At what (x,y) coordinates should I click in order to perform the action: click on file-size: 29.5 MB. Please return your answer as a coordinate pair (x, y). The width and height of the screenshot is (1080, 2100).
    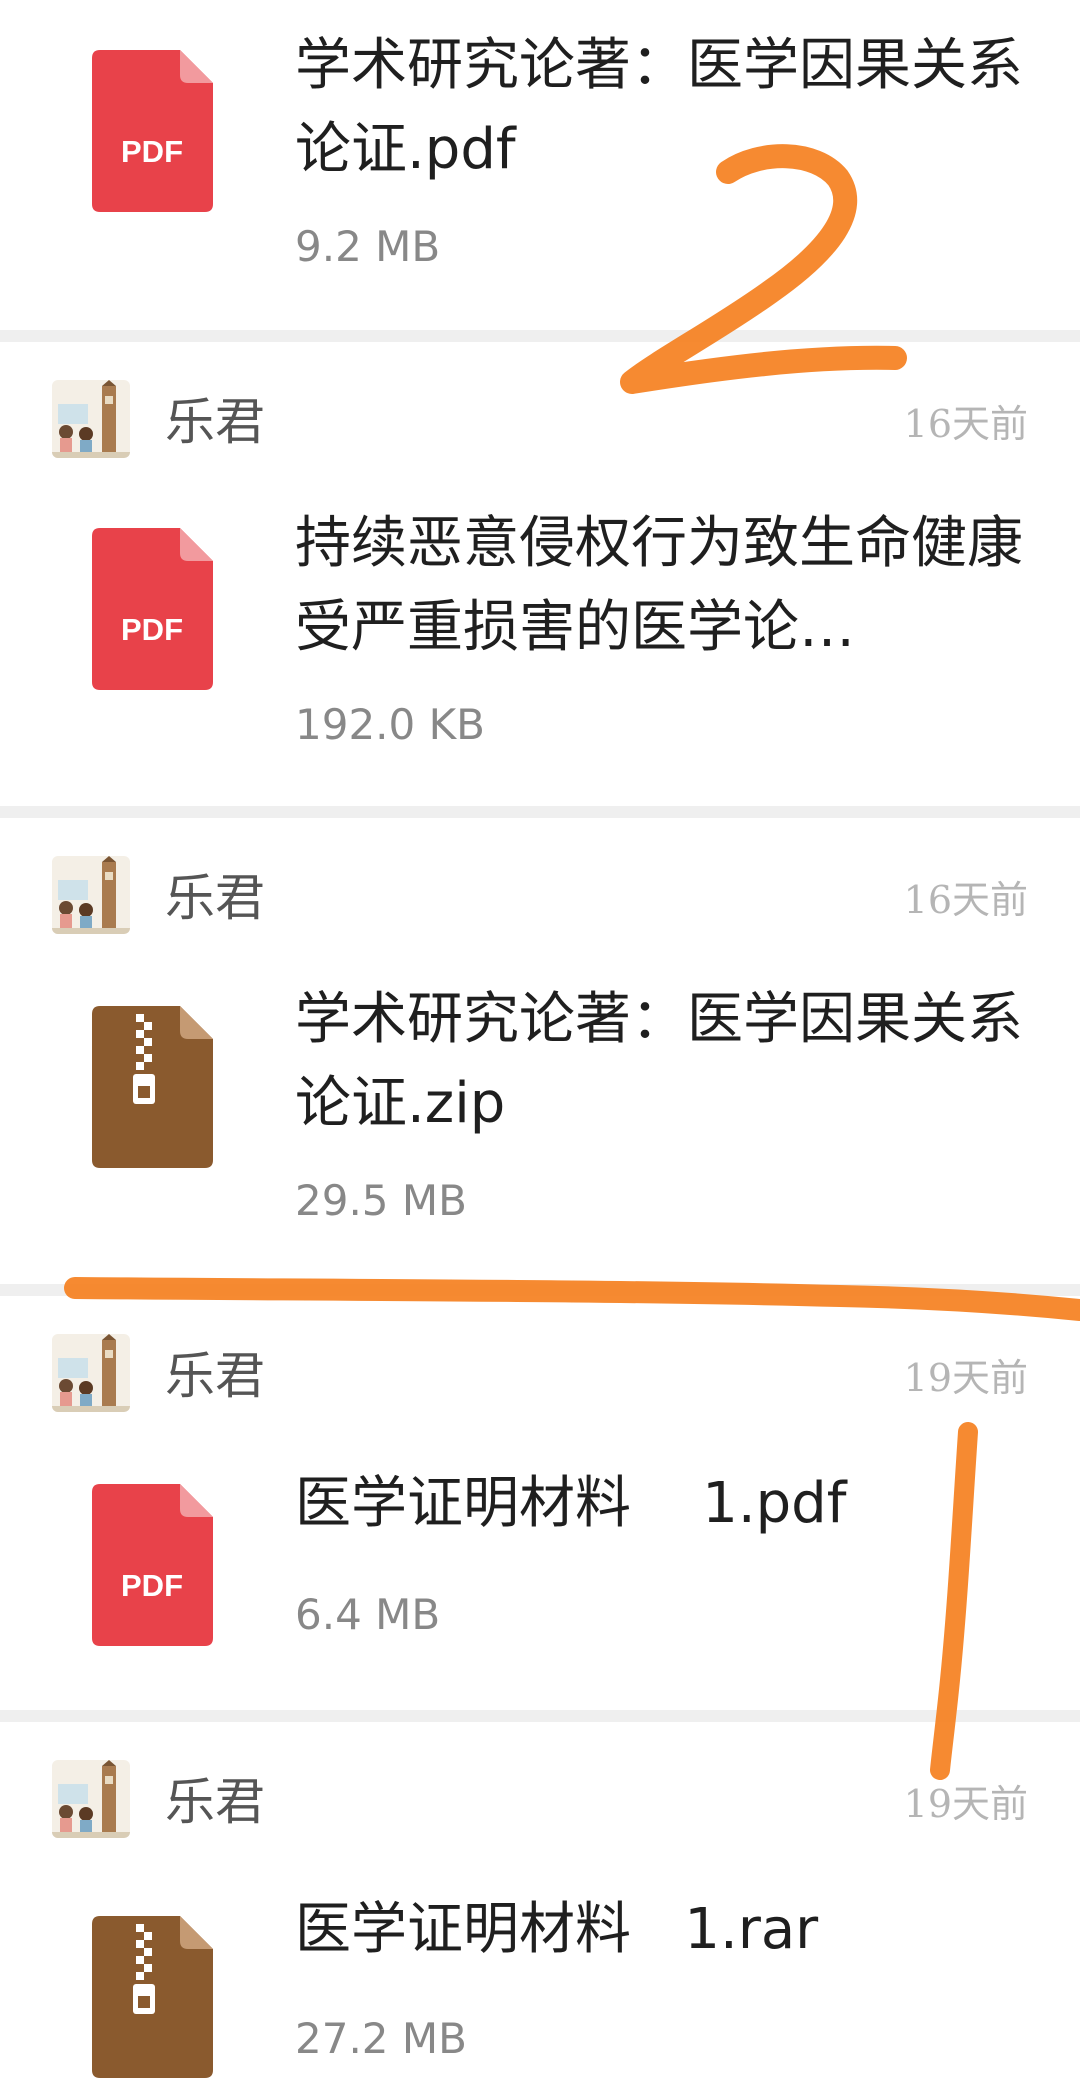
    Looking at the image, I should click on (381, 1200).